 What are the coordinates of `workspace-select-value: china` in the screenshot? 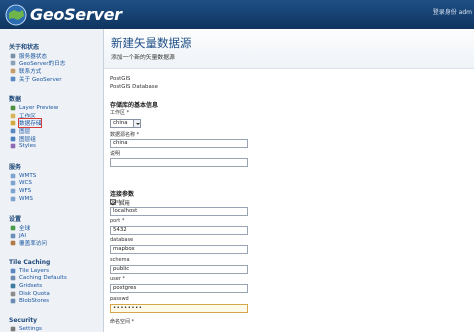 It's located at (120, 123).